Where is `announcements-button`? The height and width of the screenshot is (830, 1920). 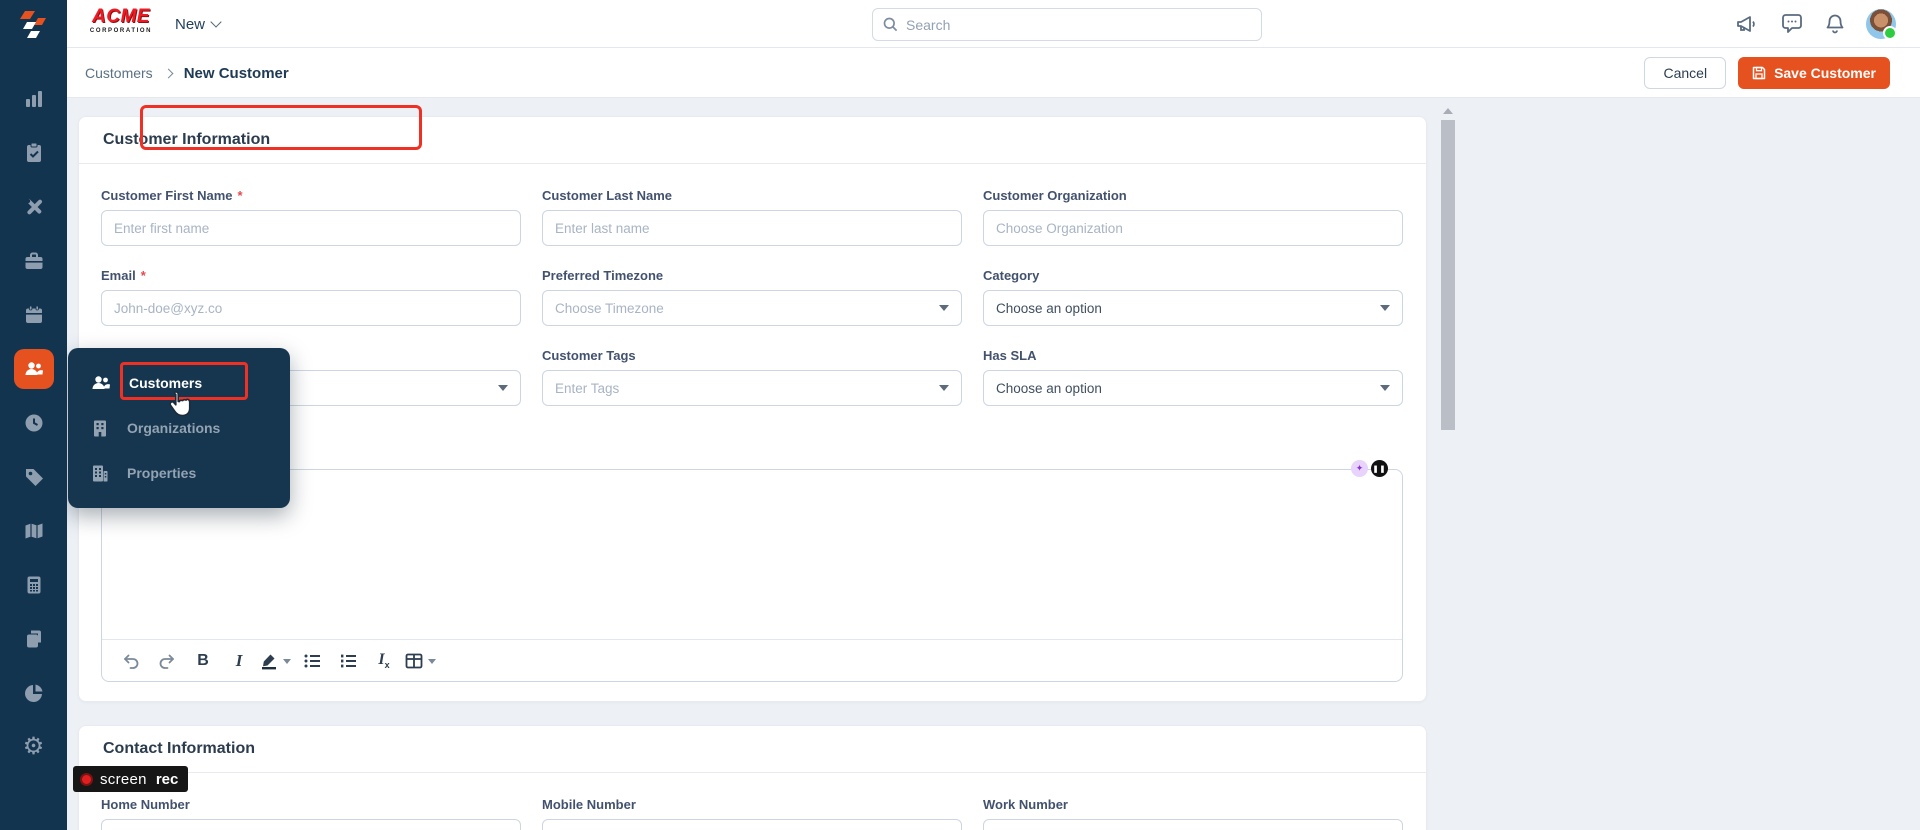 announcements-button is located at coordinates (1747, 24).